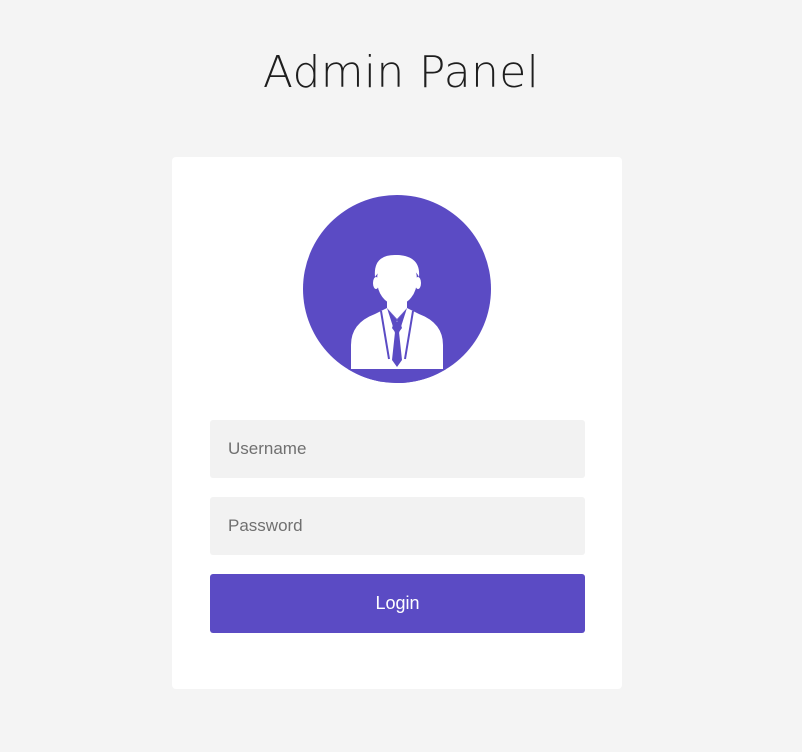  I want to click on password-input, so click(397, 526).